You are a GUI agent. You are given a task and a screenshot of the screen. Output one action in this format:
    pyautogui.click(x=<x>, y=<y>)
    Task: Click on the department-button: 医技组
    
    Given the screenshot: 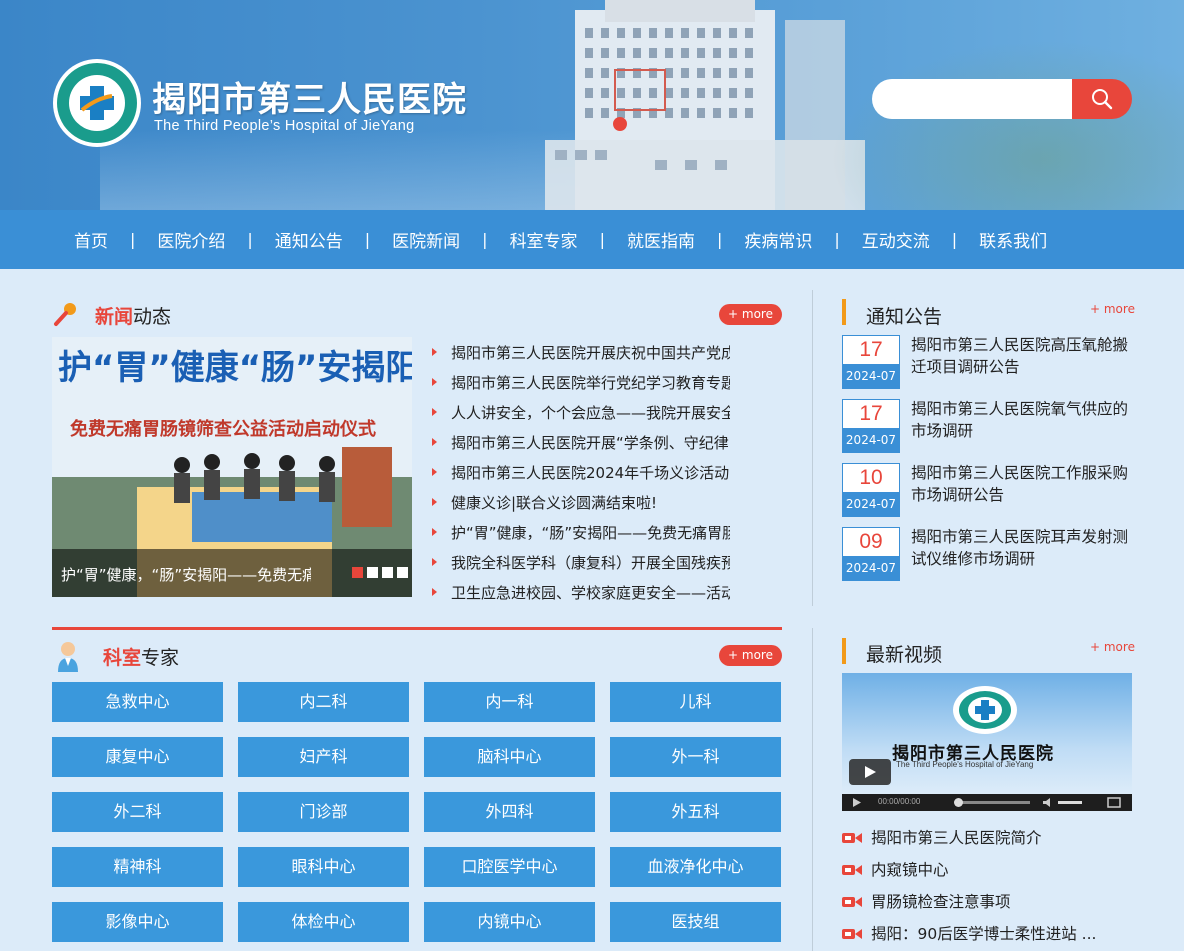 What is the action you would take?
    pyautogui.click(x=695, y=922)
    